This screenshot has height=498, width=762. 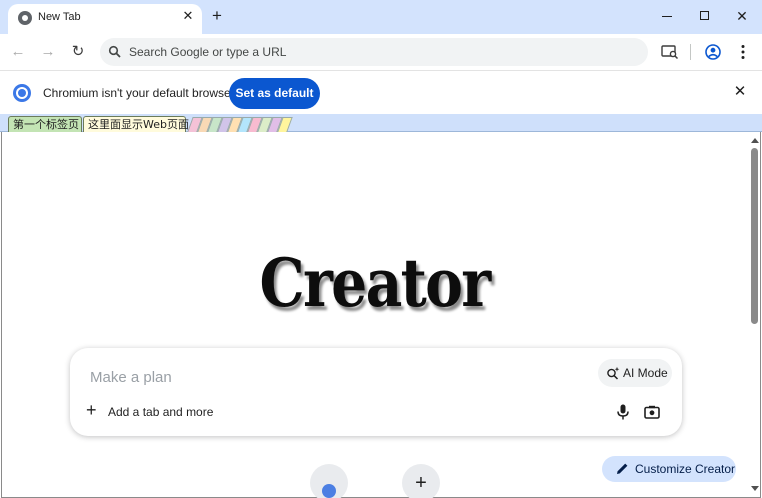 I want to click on scrollbar, so click(x=754, y=315).